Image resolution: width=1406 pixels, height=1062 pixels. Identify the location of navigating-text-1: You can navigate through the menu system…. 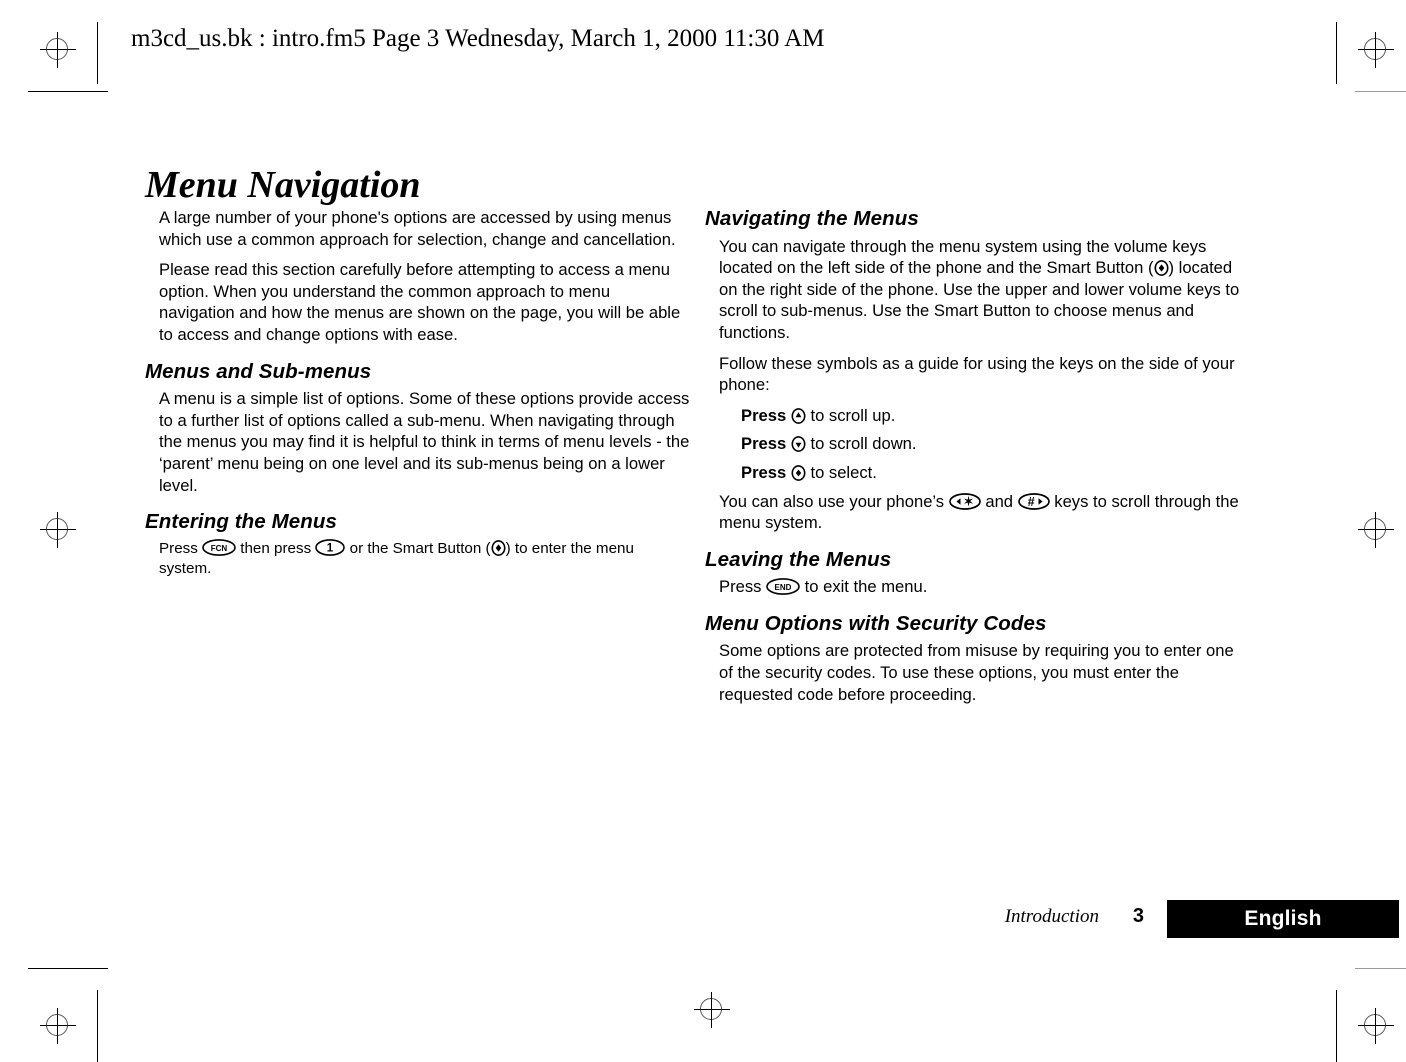
(963, 257).